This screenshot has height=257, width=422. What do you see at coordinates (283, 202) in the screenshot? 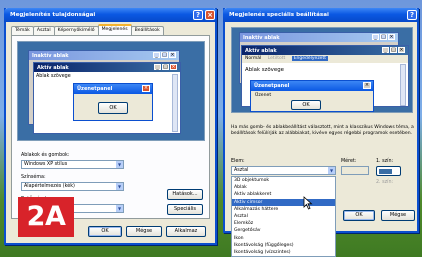
I see `list-item: Aktív címsor` at bounding box center [283, 202].